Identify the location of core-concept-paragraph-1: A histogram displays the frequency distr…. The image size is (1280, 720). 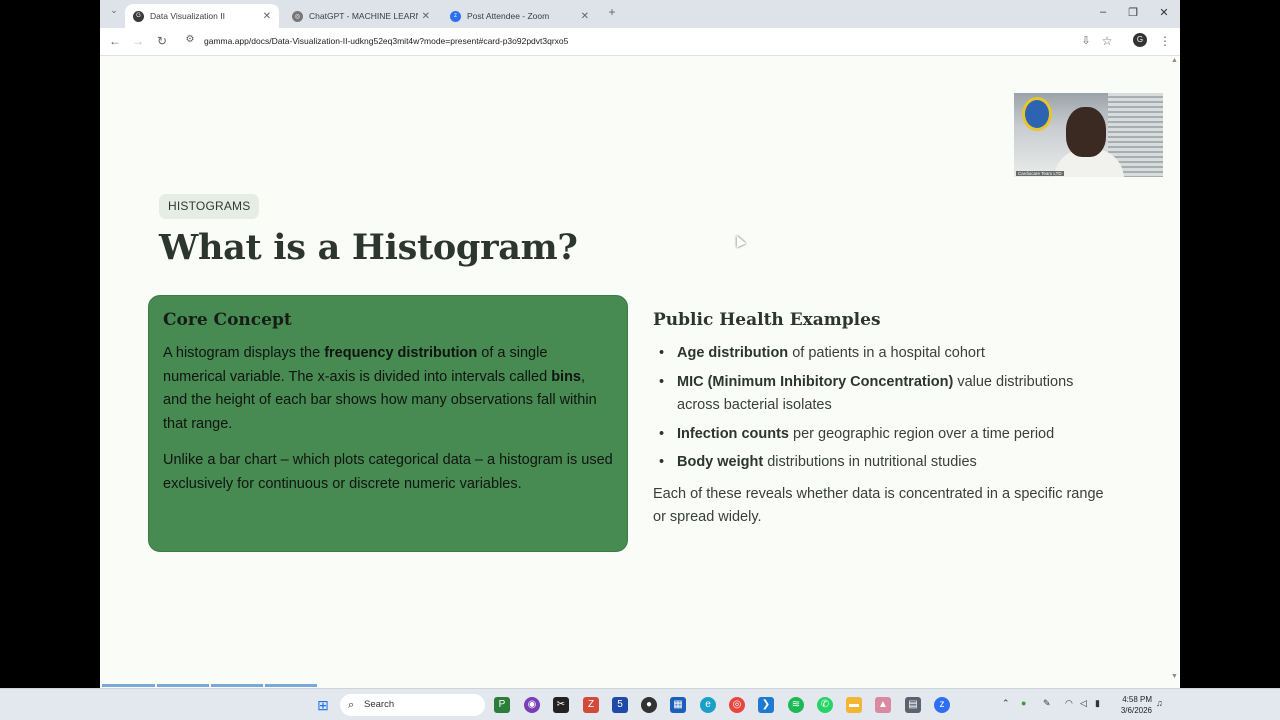
(388, 389).